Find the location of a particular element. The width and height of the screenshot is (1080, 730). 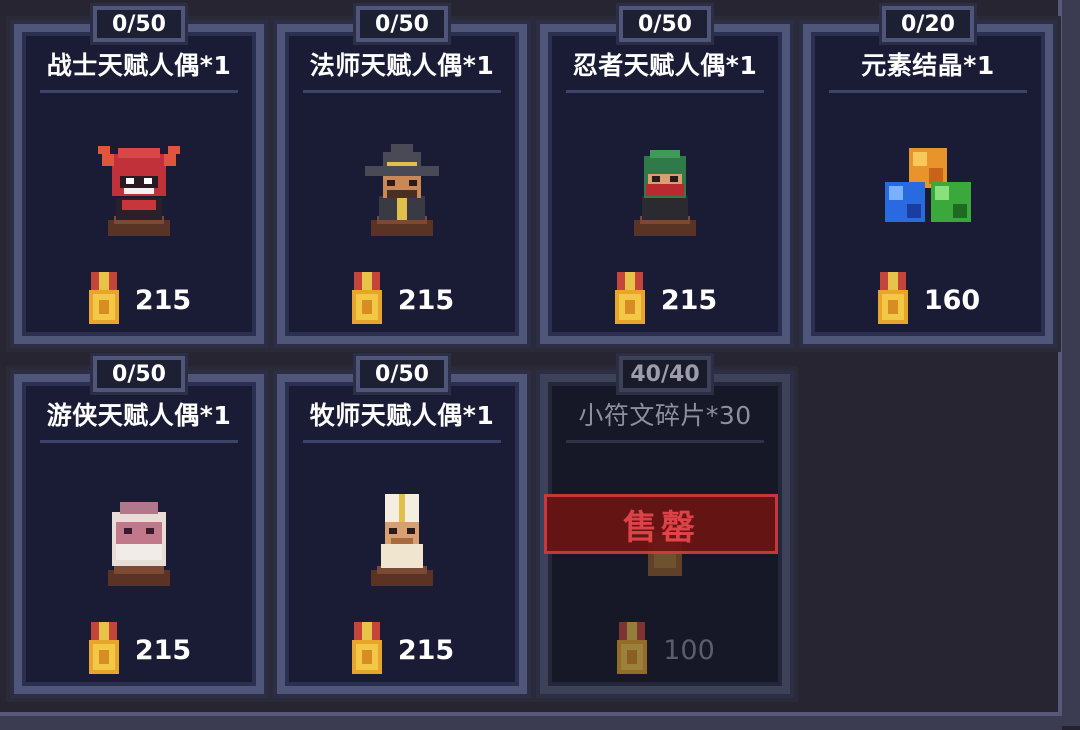

panel-frame-right is located at coordinates (1069, 363).